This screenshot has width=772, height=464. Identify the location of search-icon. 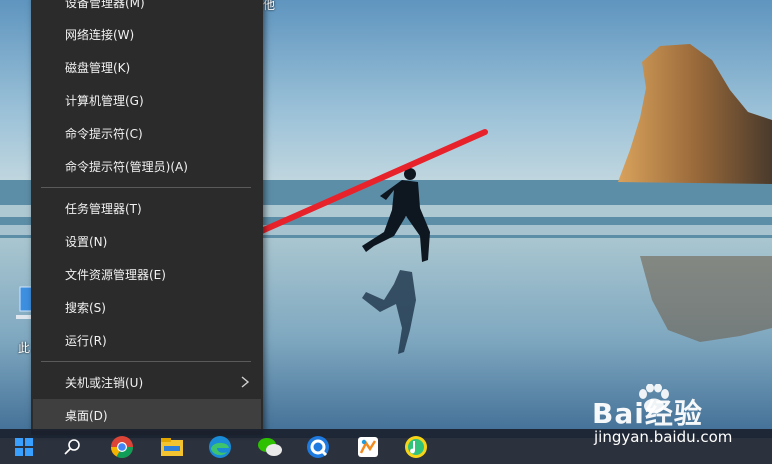
(72, 446).